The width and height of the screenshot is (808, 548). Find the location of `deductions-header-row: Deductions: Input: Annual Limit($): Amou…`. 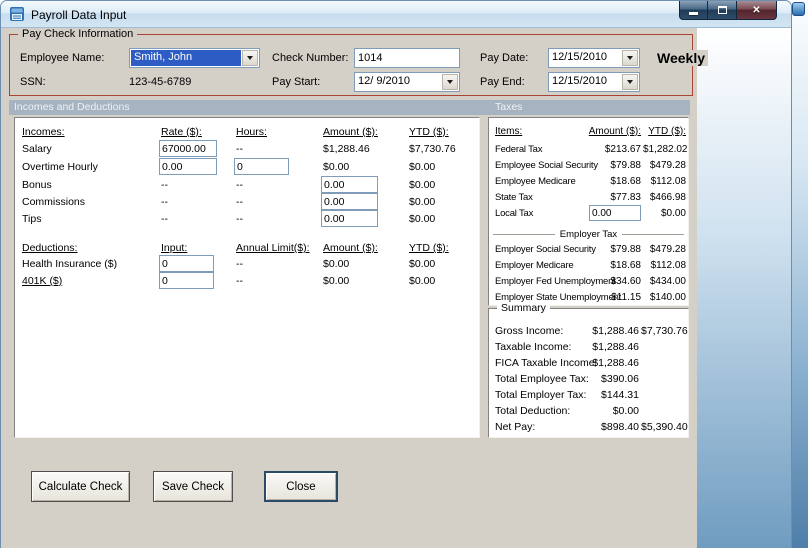

deductions-header-row: Deductions: Input: Annual Limit($): Amou… is located at coordinates (247, 248).